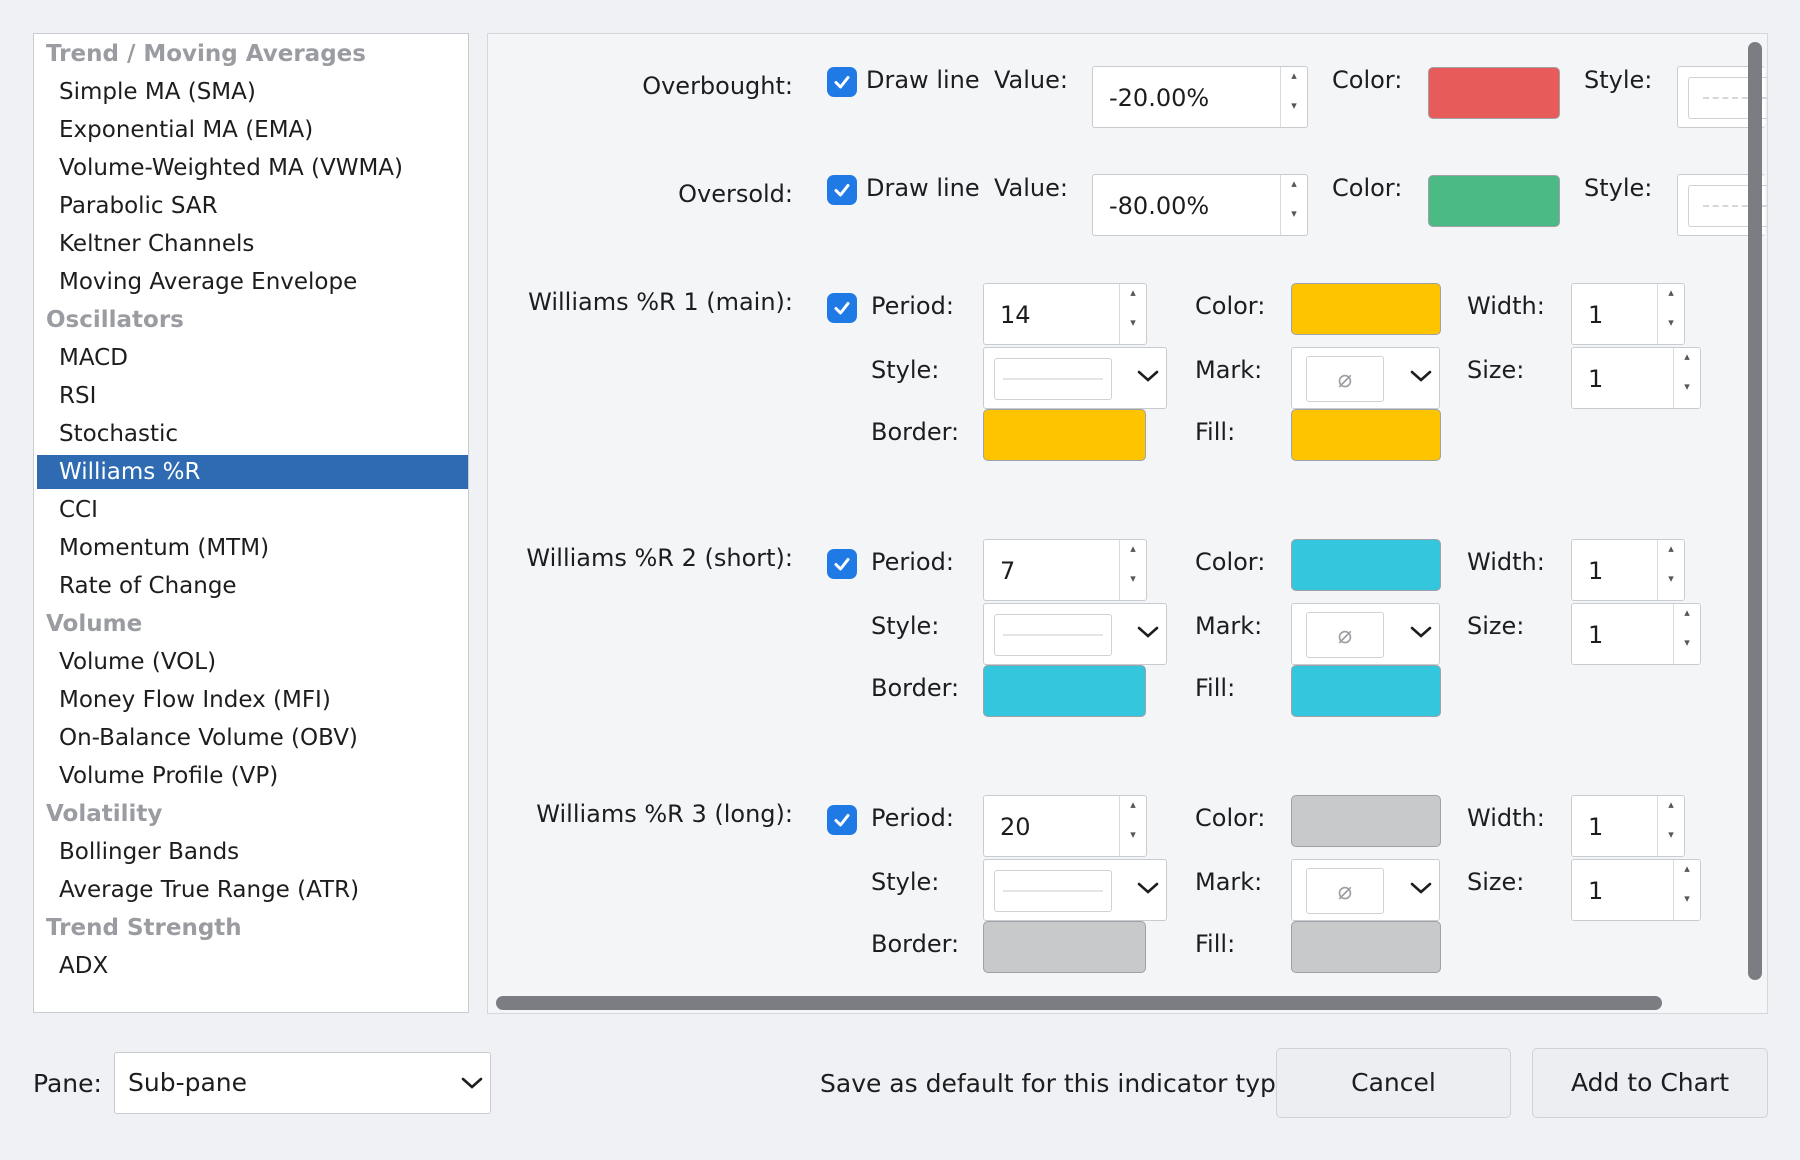 The image size is (1800, 1160). I want to click on oversold-color-swatch, so click(1494, 201).